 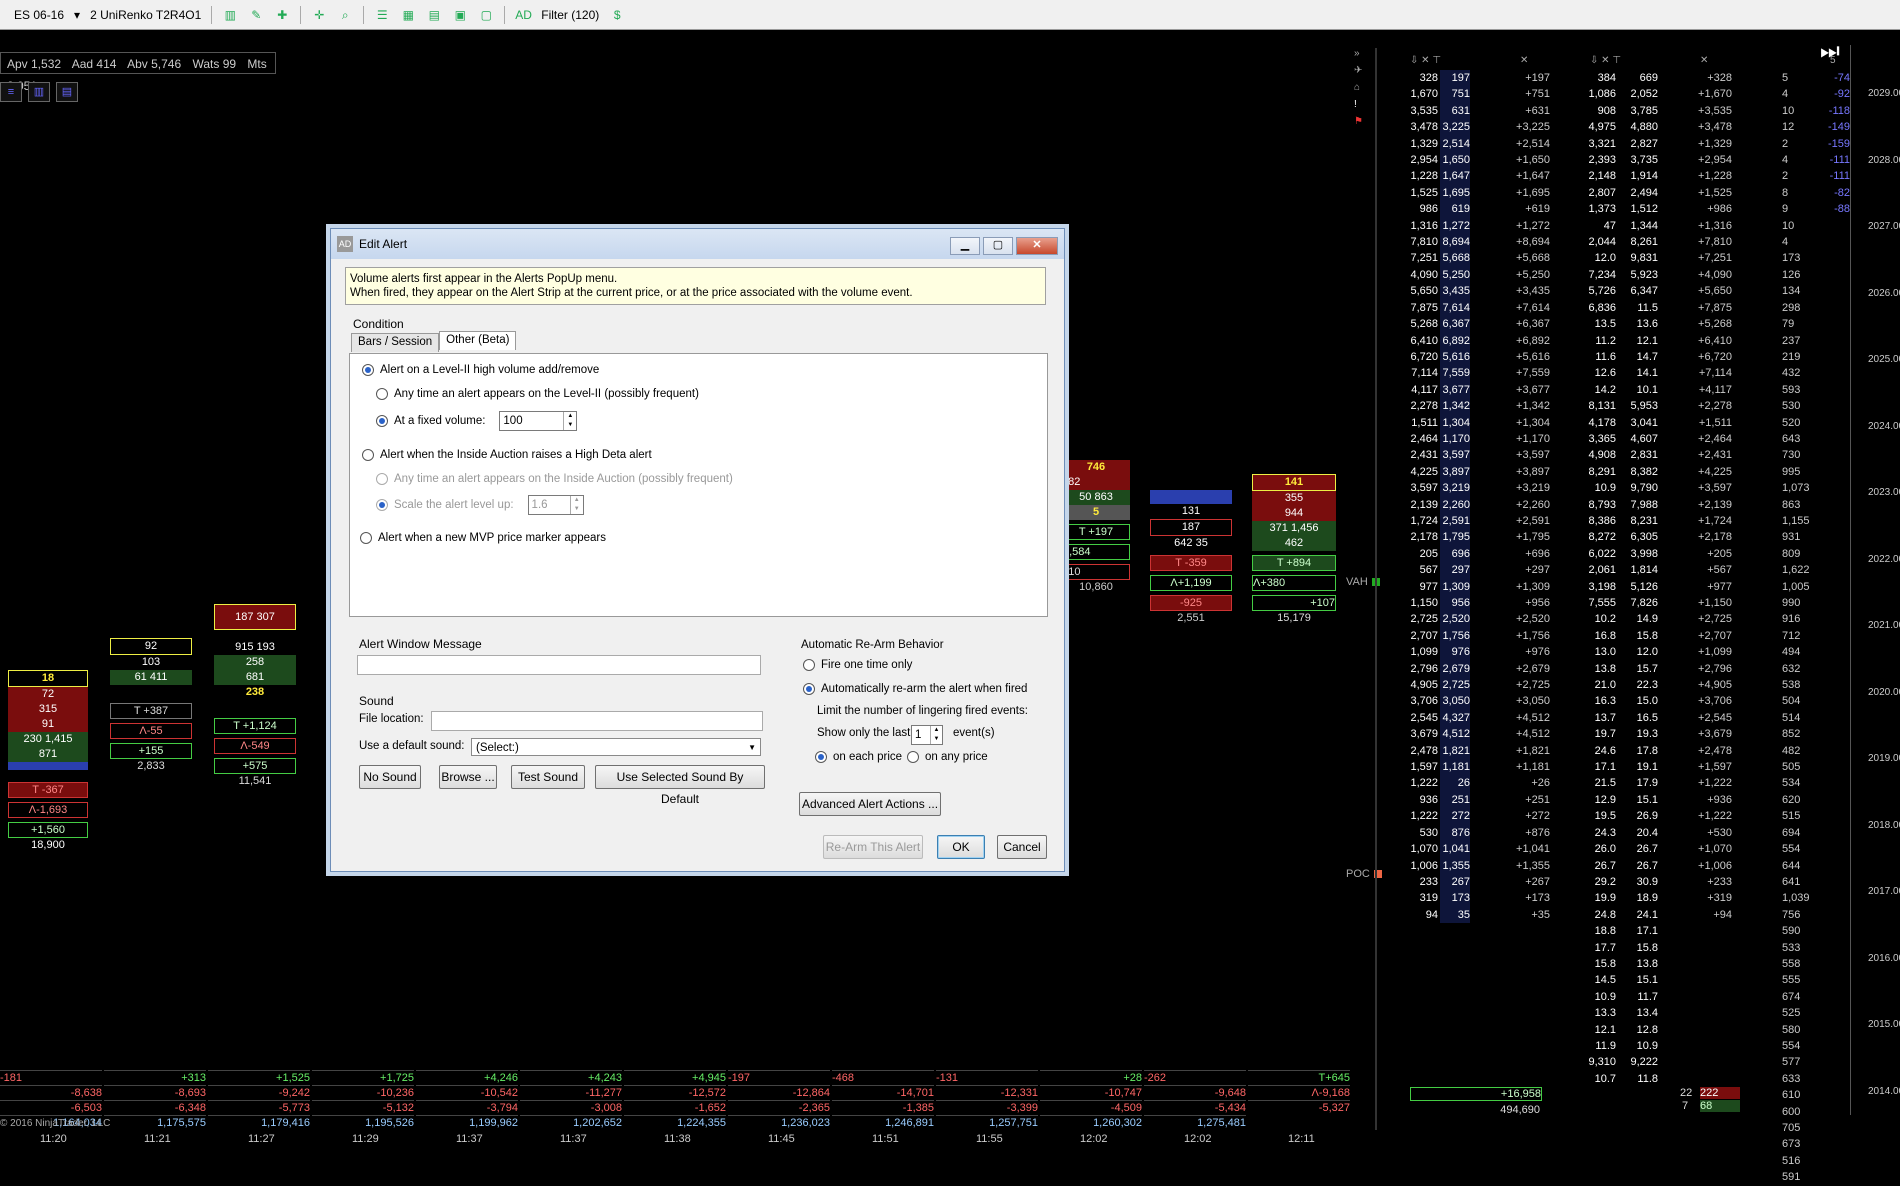 I want to click on show-last-stepper: 1 ▲ ▼, so click(x=927, y=735).